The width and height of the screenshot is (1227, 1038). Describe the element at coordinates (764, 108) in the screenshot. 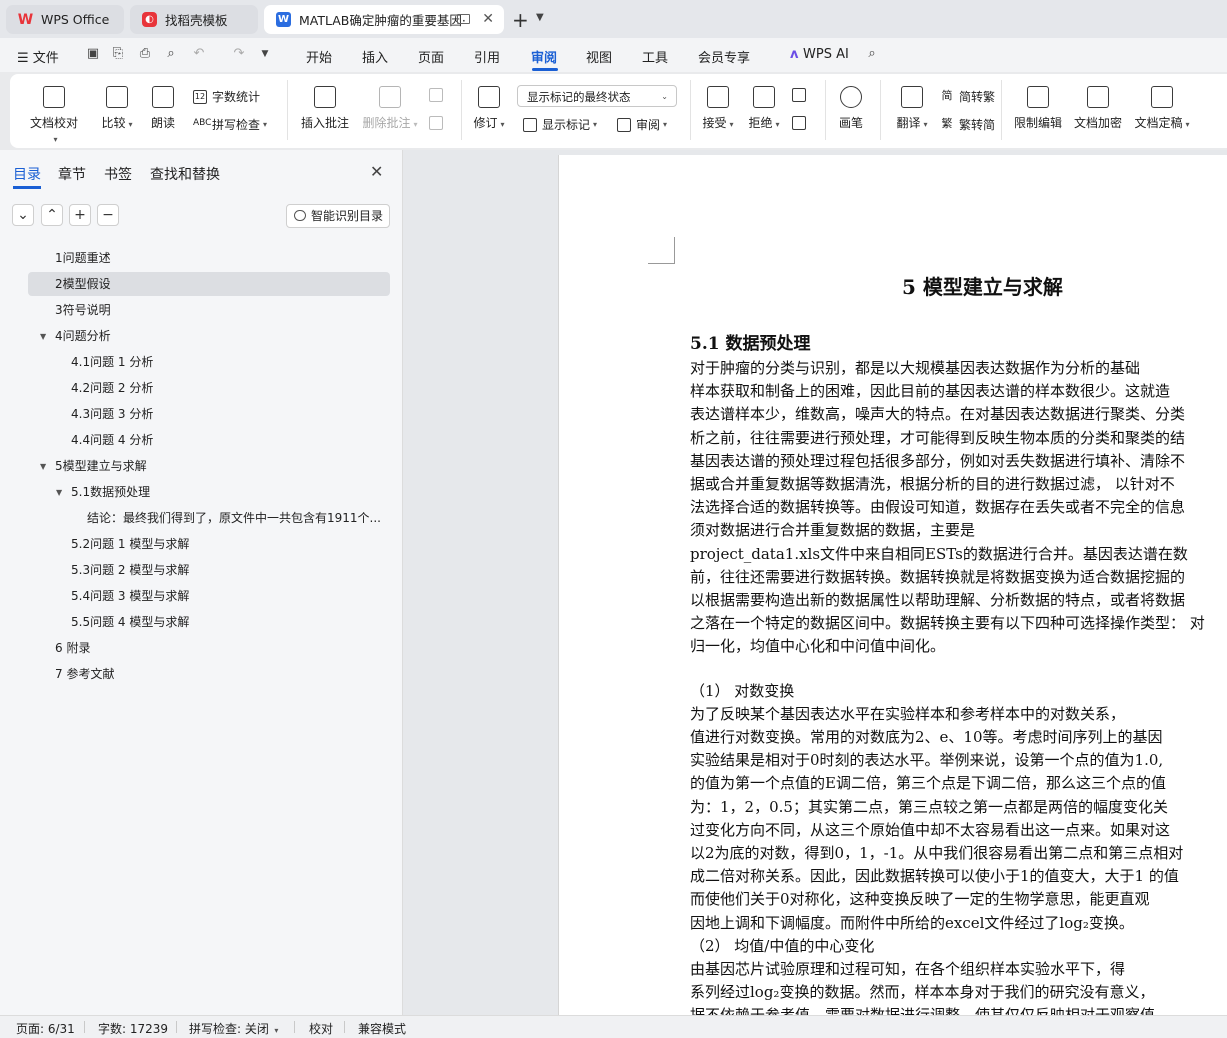

I see `reject-button: 拒绝 ▾` at that location.